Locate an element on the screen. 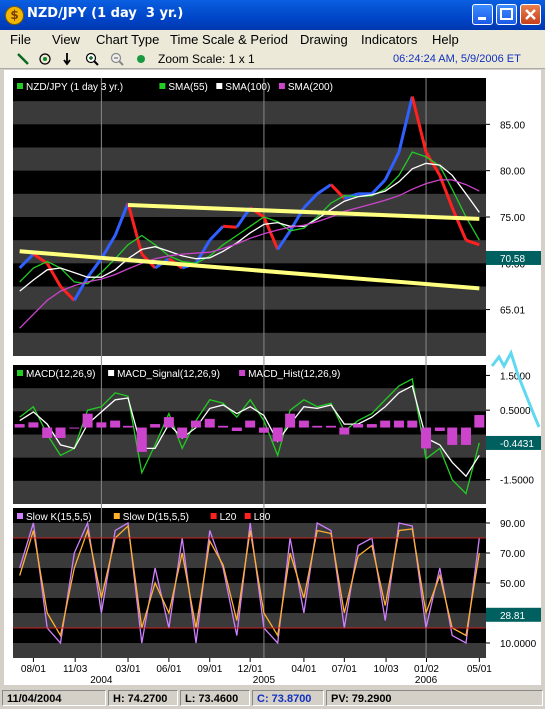 This screenshot has height=709, width=545. minimize-button is located at coordinates (482, 14).